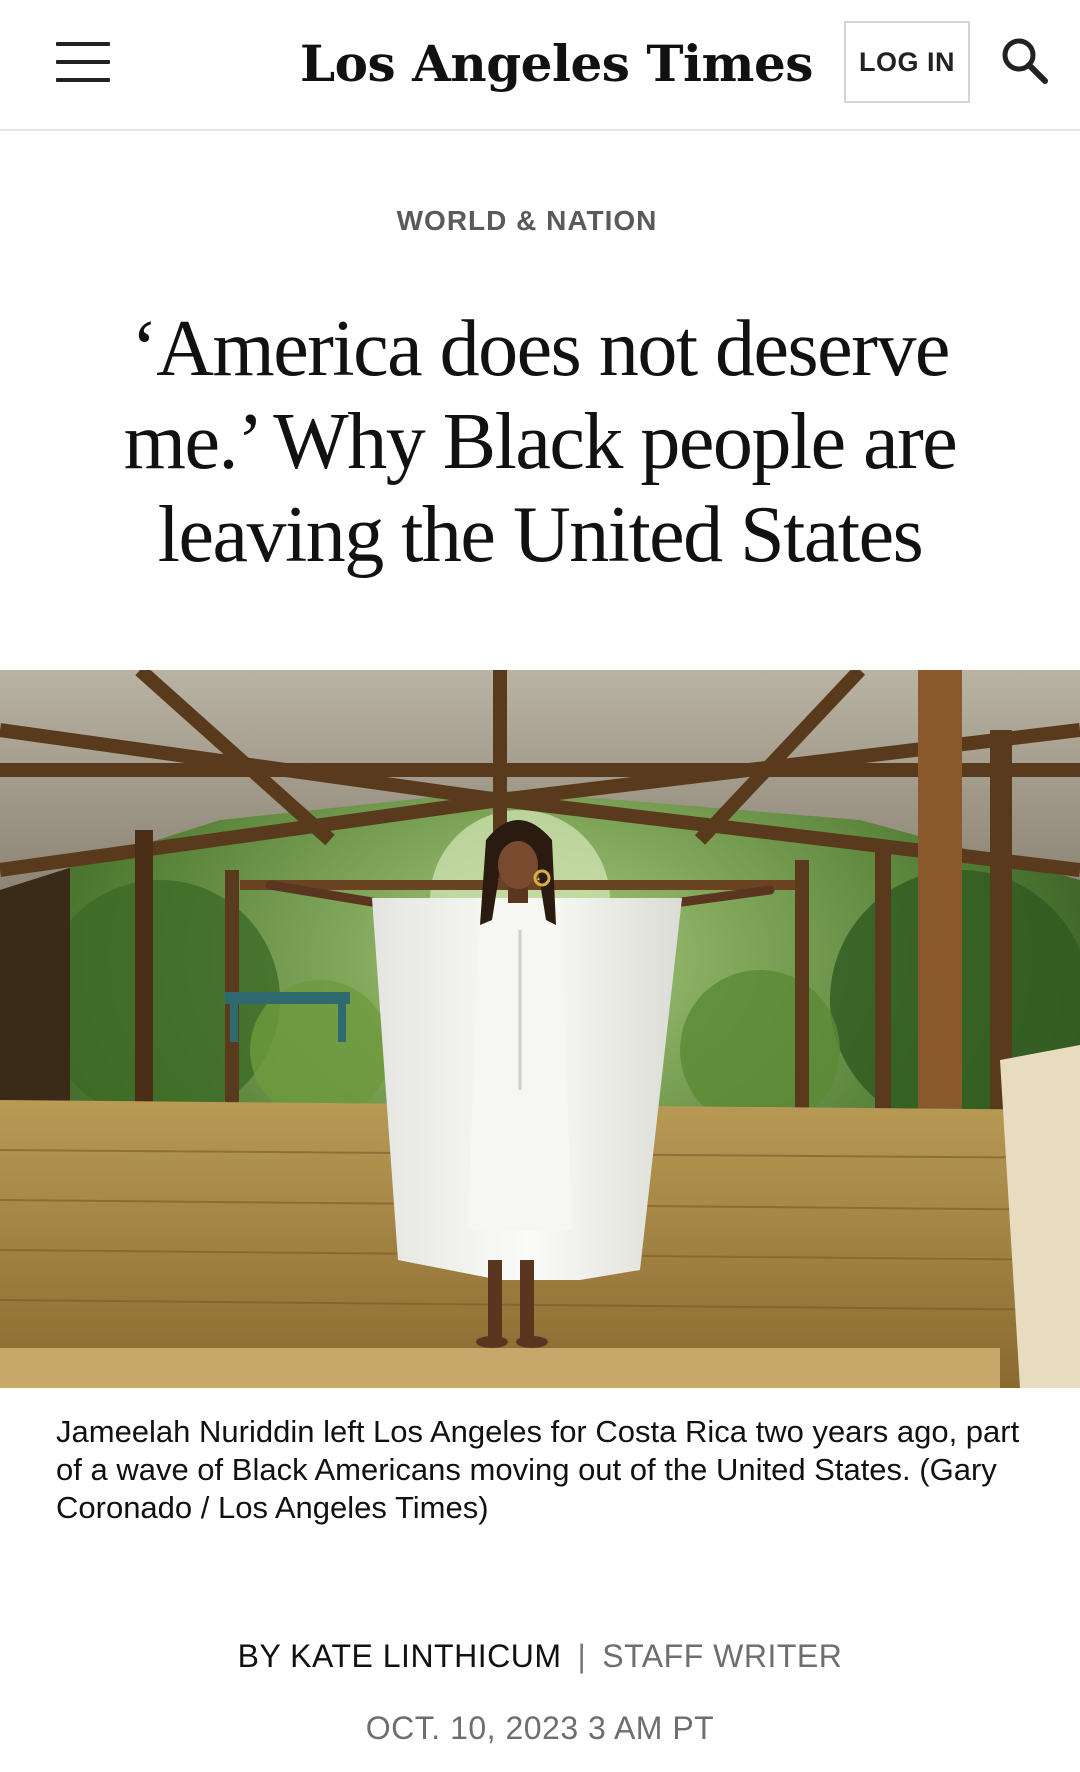  I want to click on author-role: STAFF WRITER, so click(722, 1656).